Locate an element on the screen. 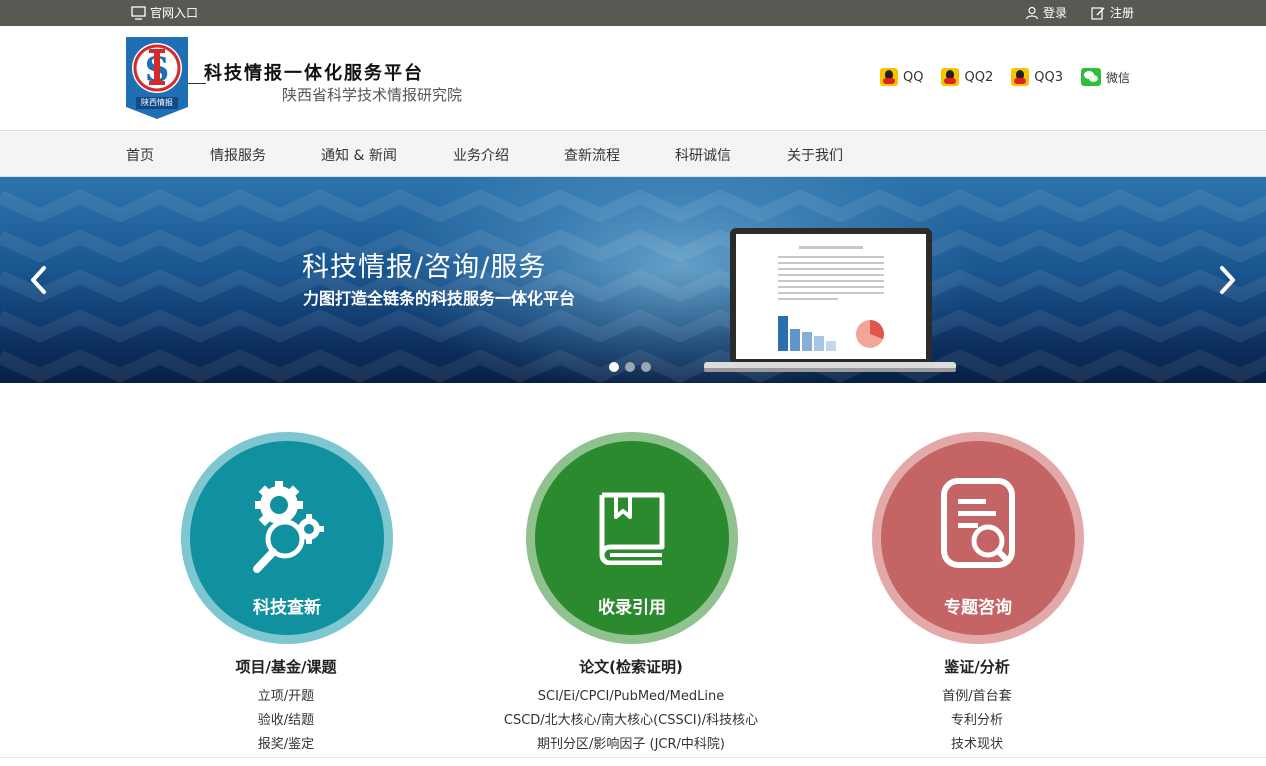  service-item: 验收/结题 is located at coordinates (286, 721).